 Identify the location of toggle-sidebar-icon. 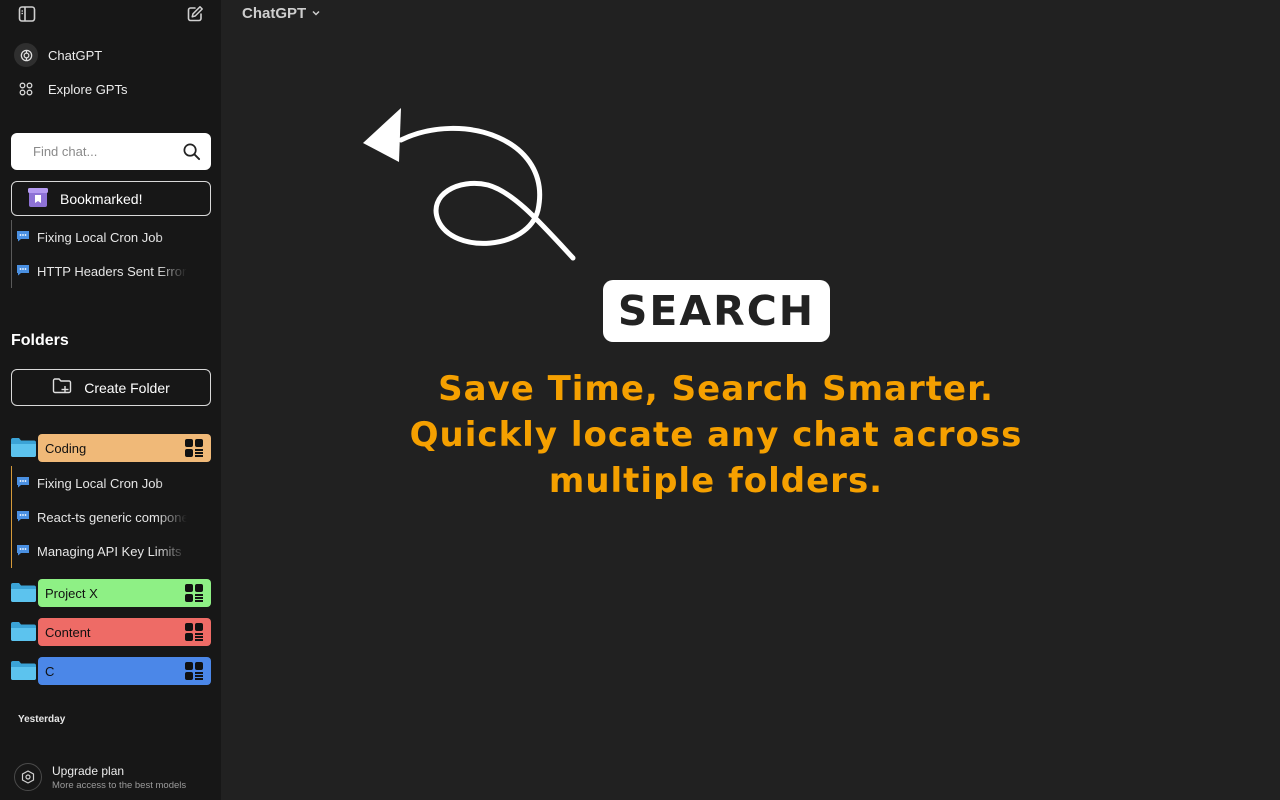
(27, 14).